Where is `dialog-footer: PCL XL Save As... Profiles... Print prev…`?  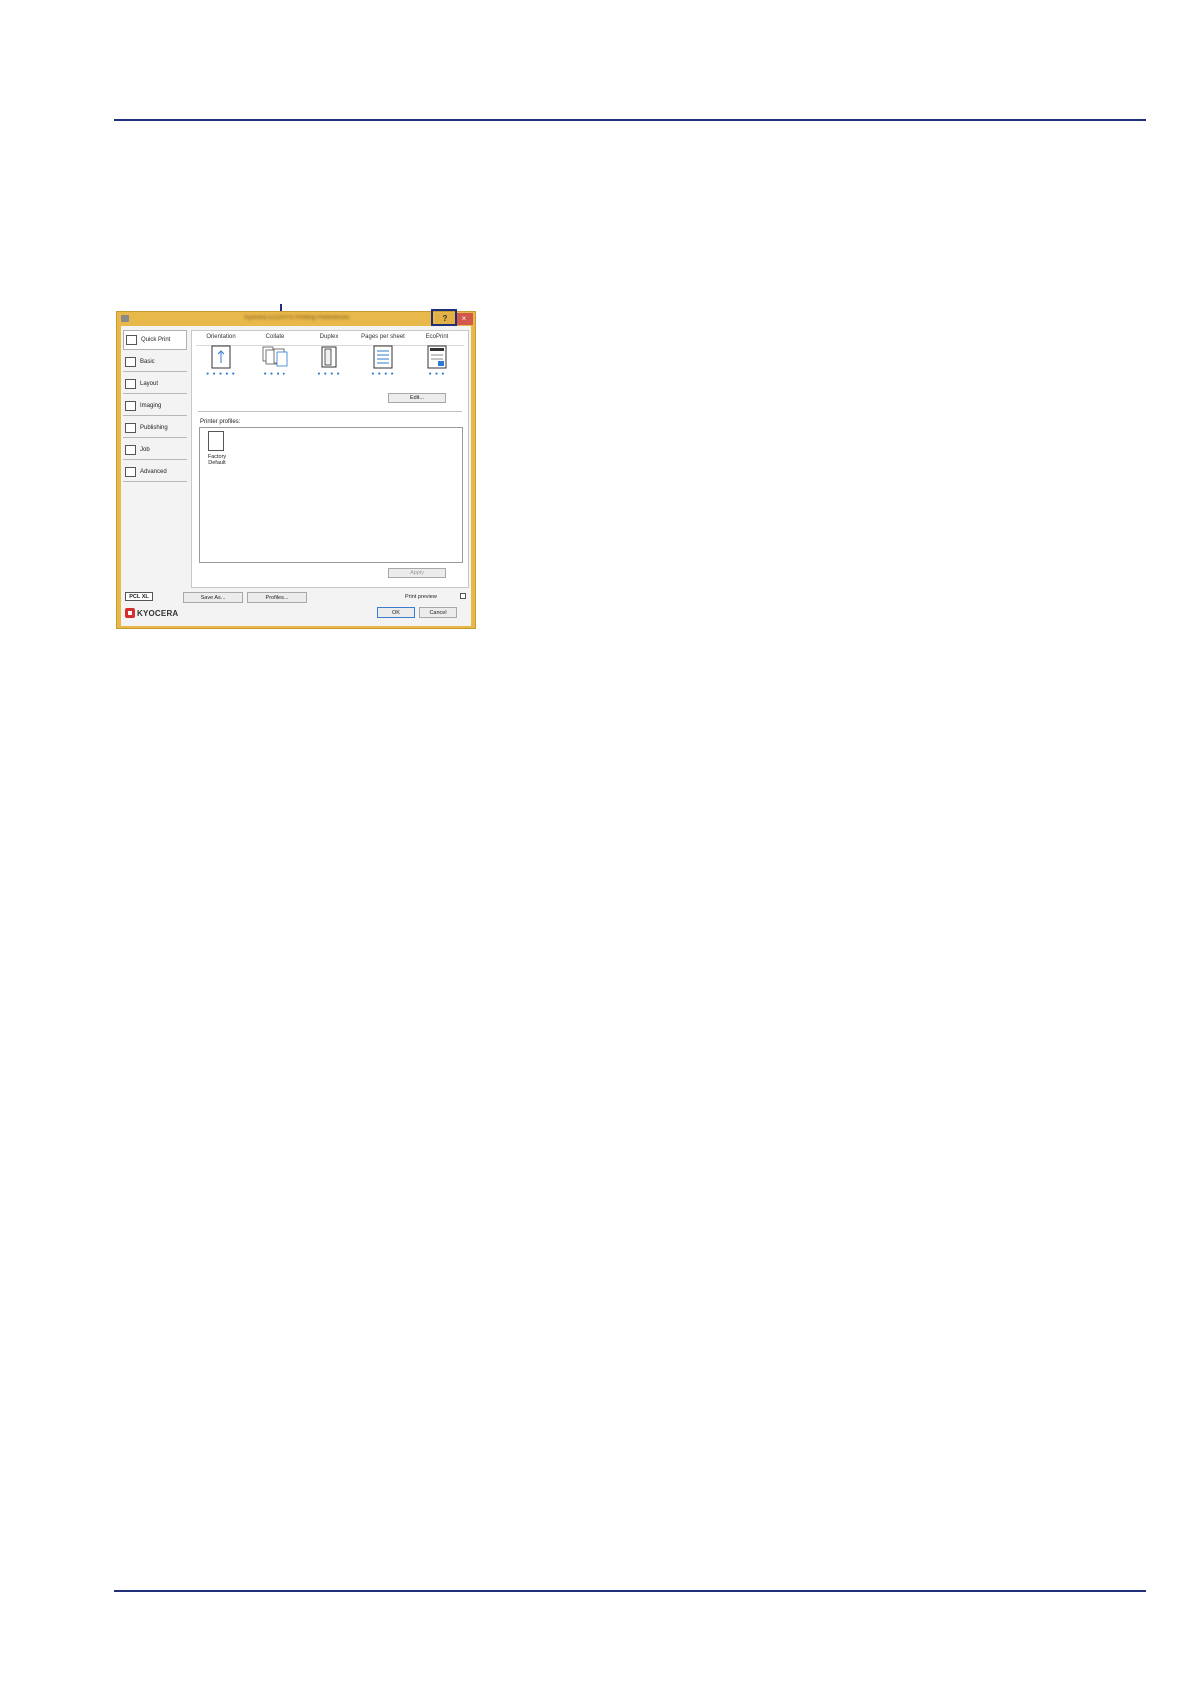 dialog-footer: PCL XL Save As... Profiles... Print prev… is located at coordinates (296, 608).